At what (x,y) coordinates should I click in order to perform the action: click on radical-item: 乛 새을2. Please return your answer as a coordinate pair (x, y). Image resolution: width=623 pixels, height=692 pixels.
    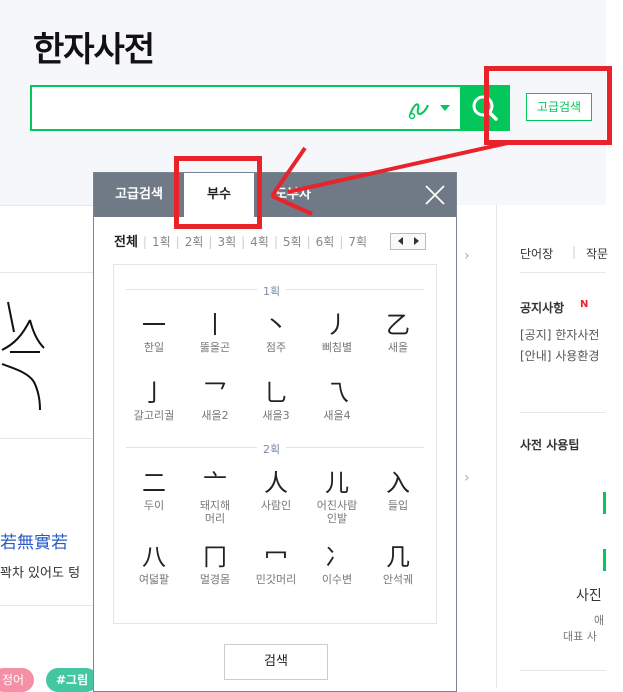
    Looking at the image, I should click on (215, 399).